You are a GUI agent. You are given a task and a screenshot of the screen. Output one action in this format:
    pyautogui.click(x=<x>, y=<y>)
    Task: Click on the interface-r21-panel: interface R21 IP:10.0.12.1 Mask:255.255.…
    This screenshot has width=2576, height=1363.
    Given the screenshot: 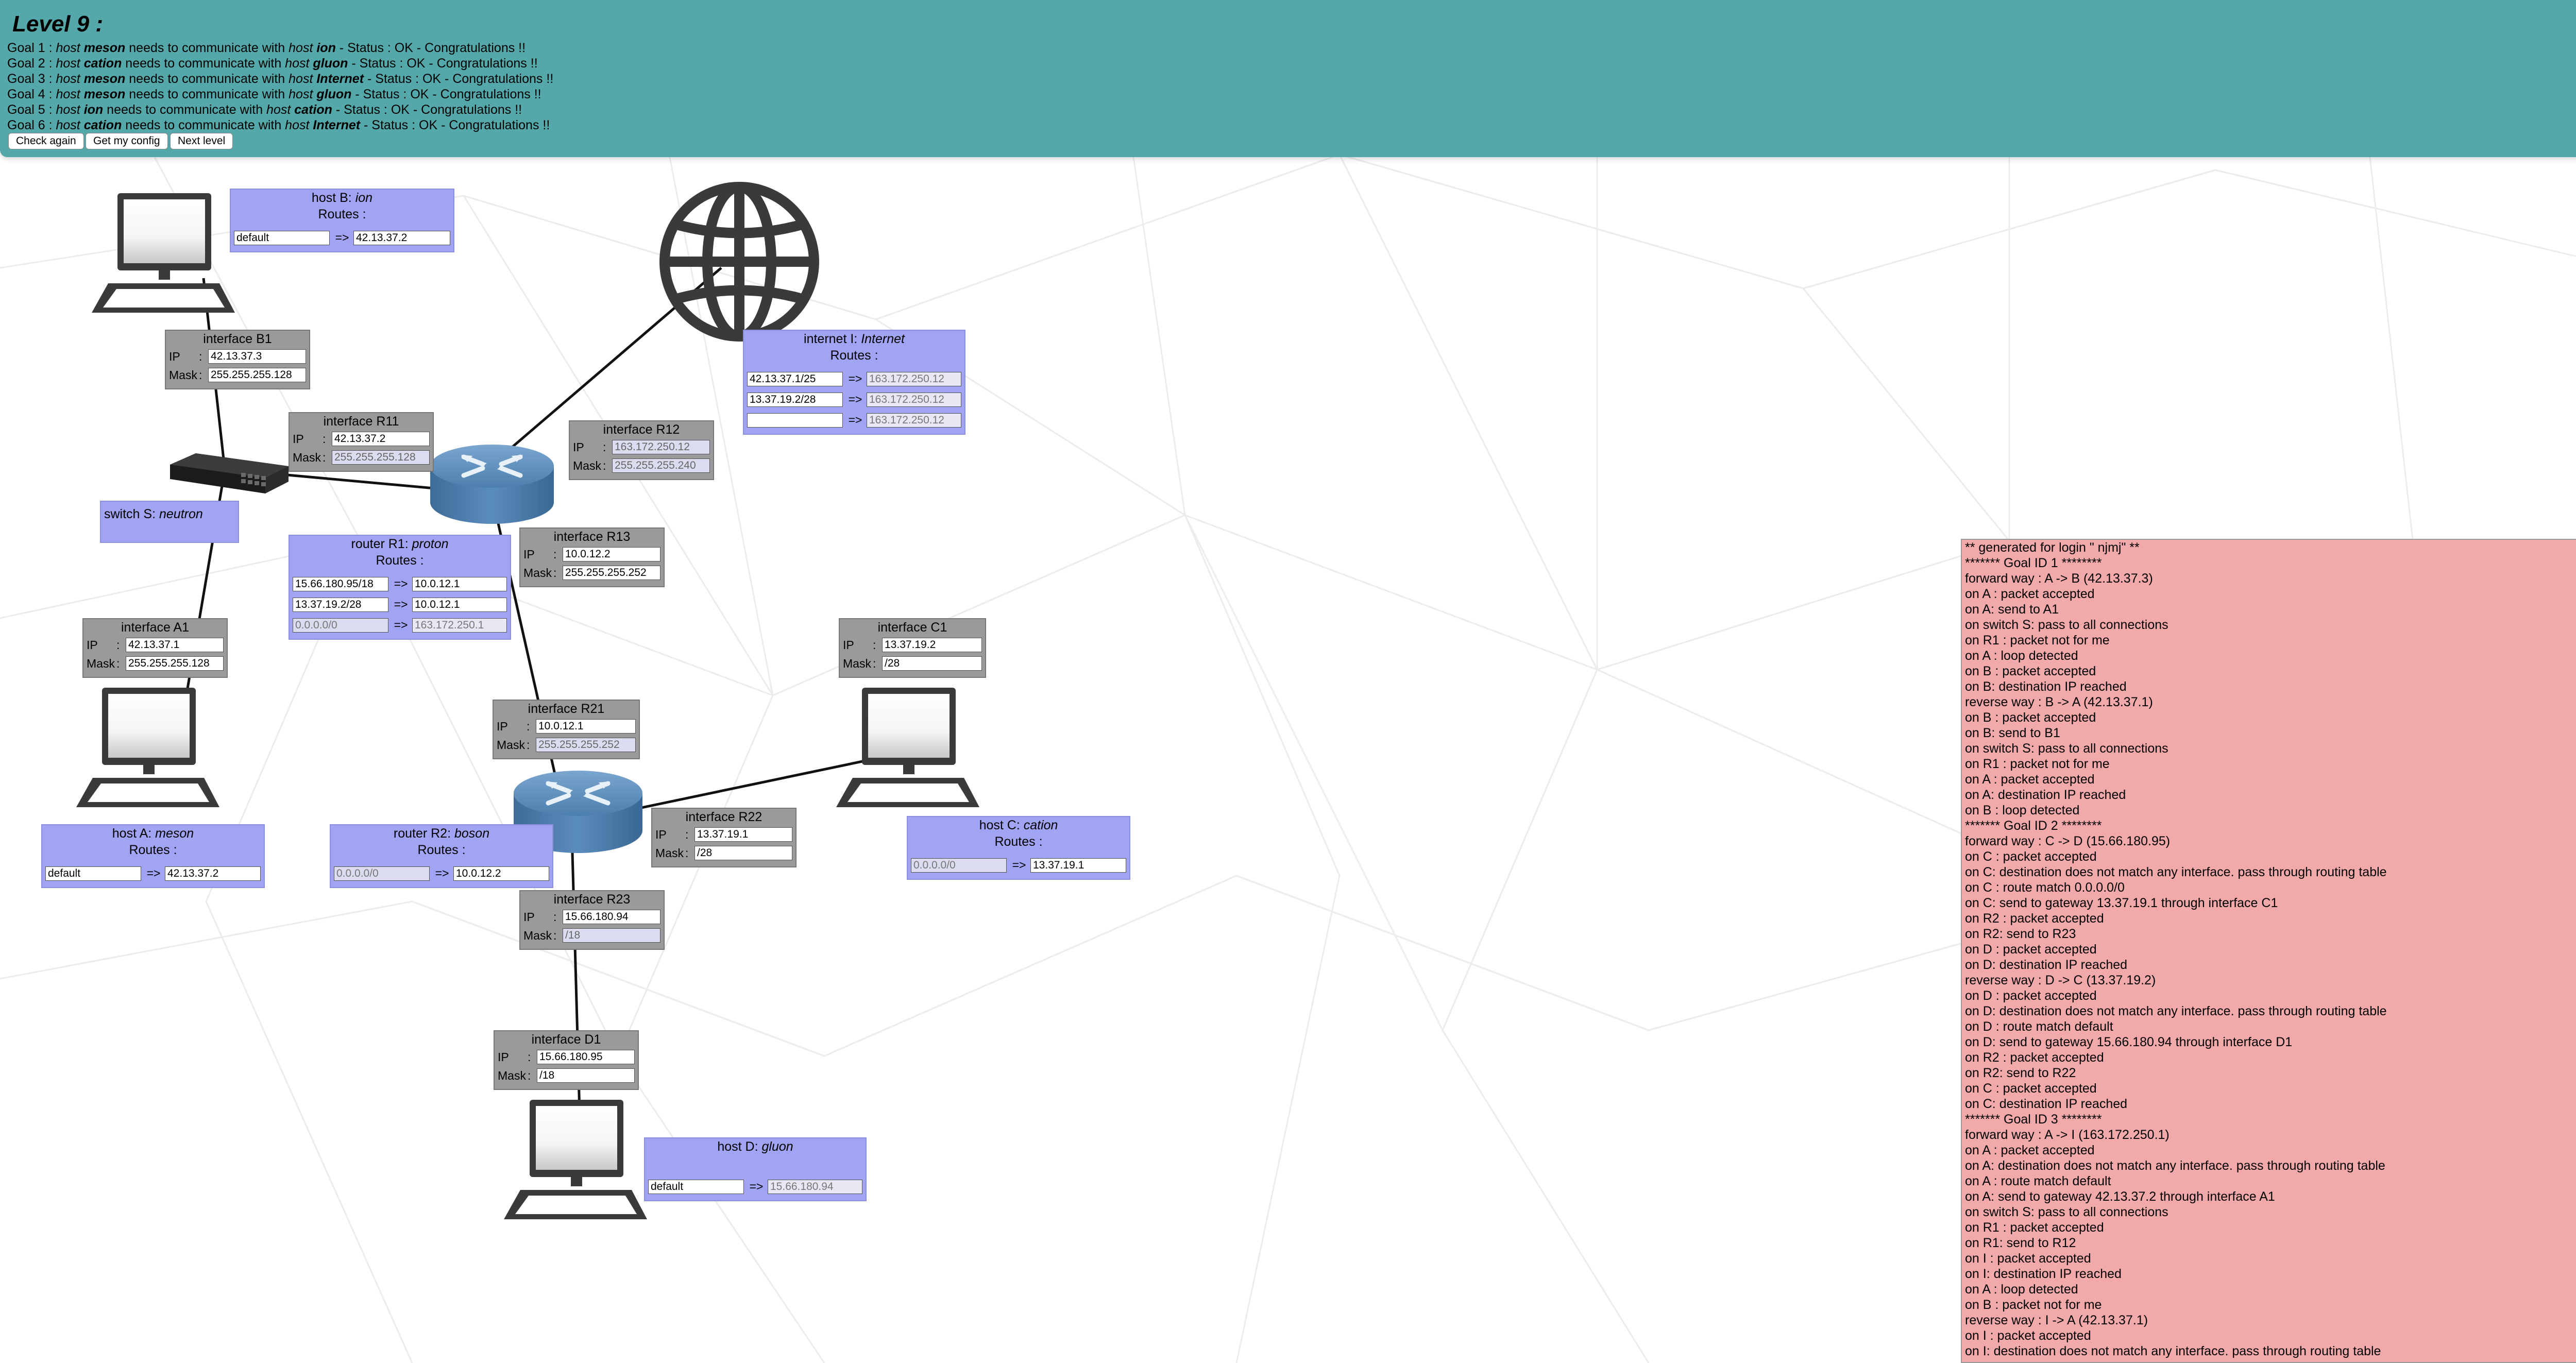 What is the action you would take?
    pyautogui.click(x=567, y=729)
    